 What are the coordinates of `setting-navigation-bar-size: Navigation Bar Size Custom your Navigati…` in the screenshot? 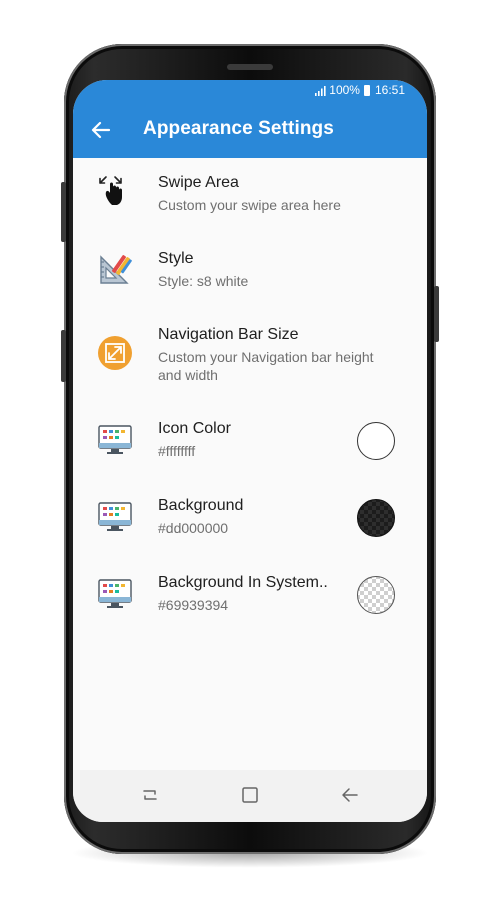 It's located at (250, 357).